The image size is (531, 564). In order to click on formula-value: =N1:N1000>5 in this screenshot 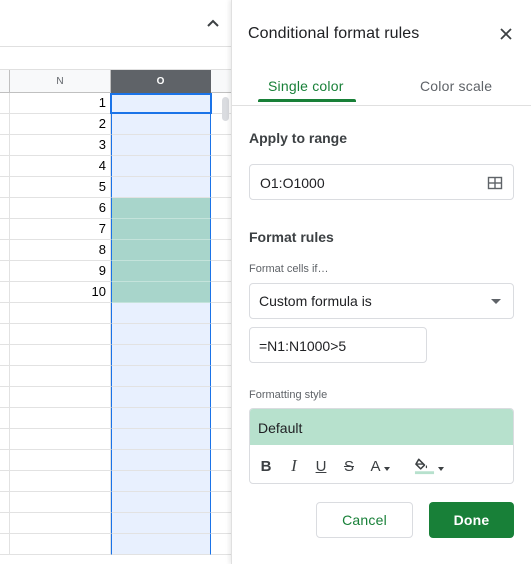, I will do `click(303, 346)`.